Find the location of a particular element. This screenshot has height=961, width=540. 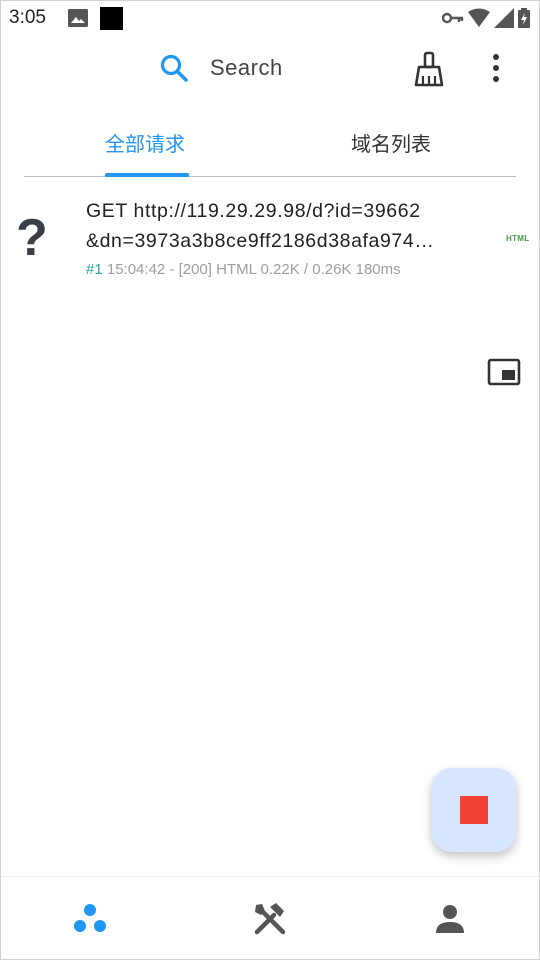

tools-icon is located at coordinates (270, 919).